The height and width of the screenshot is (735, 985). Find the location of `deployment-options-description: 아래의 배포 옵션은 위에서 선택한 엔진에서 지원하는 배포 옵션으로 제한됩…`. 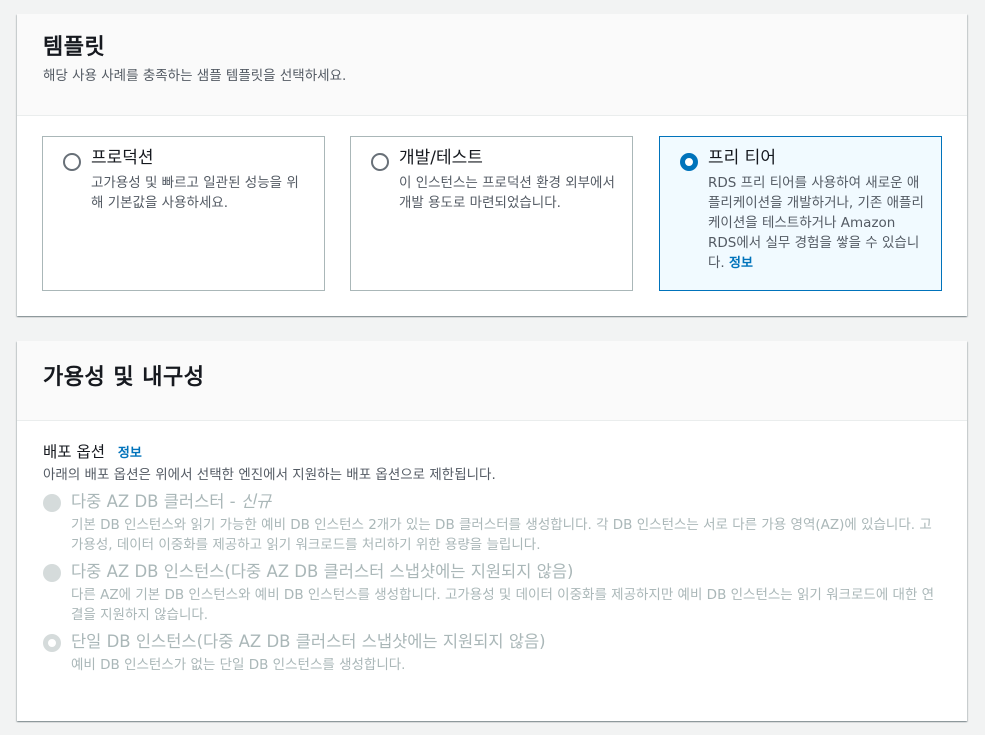

deployment-options-description: 아래의 배포 옵션은 위에서 선택한 엔진에서 지원하는 배포 옵션으로 제한됩… is located at coordinates (269, 475).